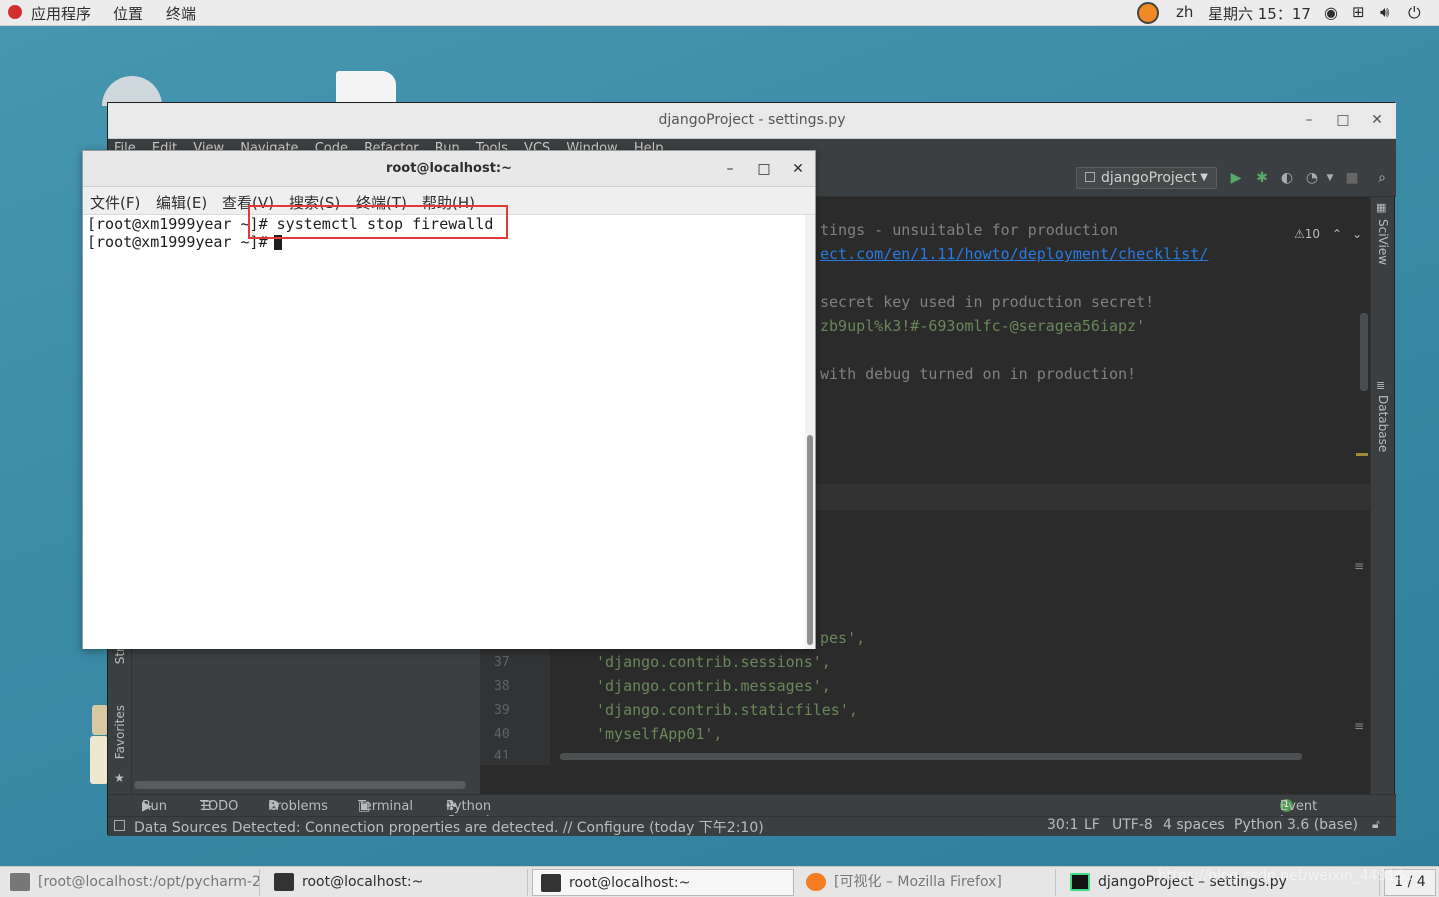 The image size is (1439, 897). Describe the element at coordinates (1184, 12) in the screenshot. I see `language-indicator: zh` at that location.